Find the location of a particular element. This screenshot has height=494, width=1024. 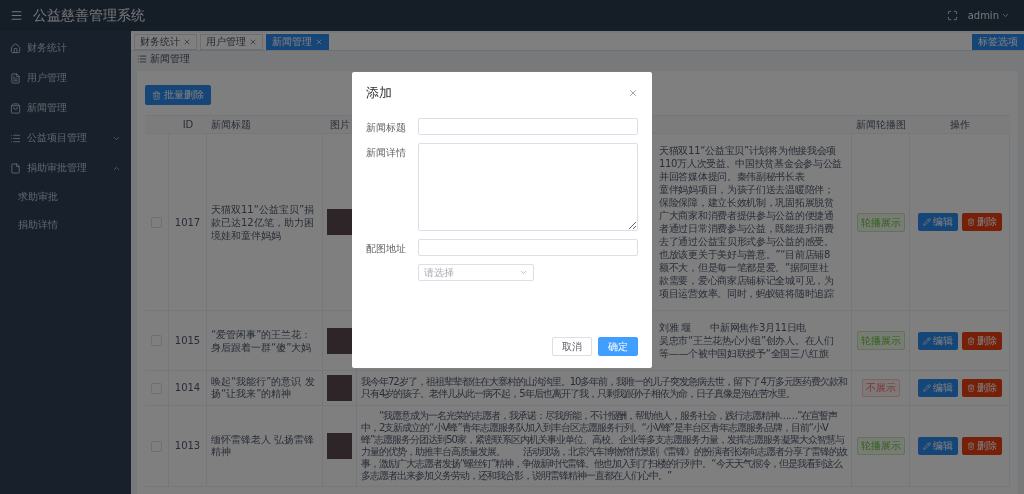

column-header: 新闻轮播图 is located at coordinates (881, 125).